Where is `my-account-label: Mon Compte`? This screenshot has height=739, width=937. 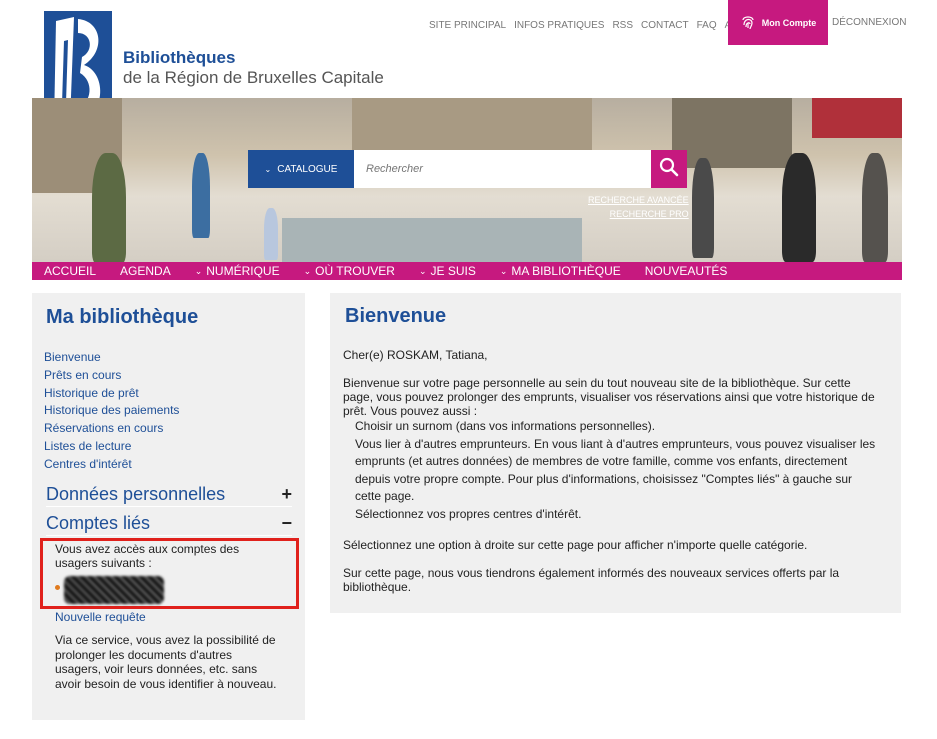 my-account-label: Mon Compte is located at coordinates (789, 22).